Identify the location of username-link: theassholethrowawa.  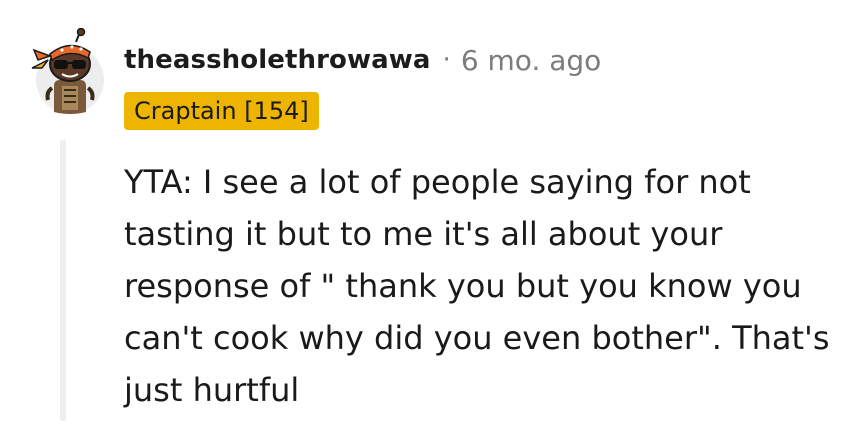
(277, 60).